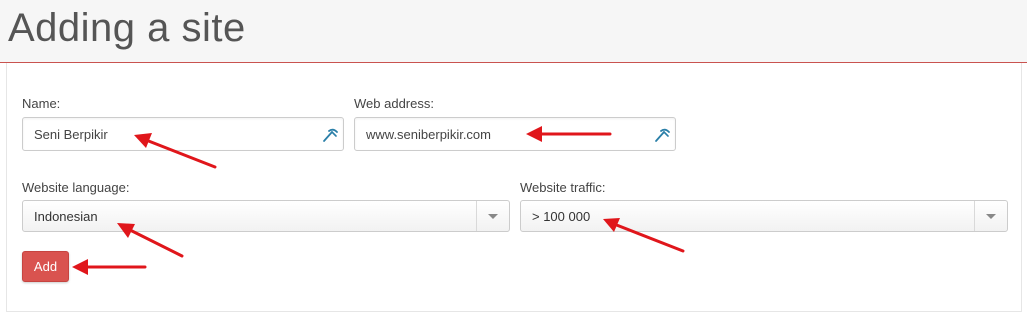 Image resolution: width=1027 pixels, height=313 pixels. What do you see at coordinates (41, 103) in the screenshot?
I see `name-label: Name:` at bounding box center [41, 103].